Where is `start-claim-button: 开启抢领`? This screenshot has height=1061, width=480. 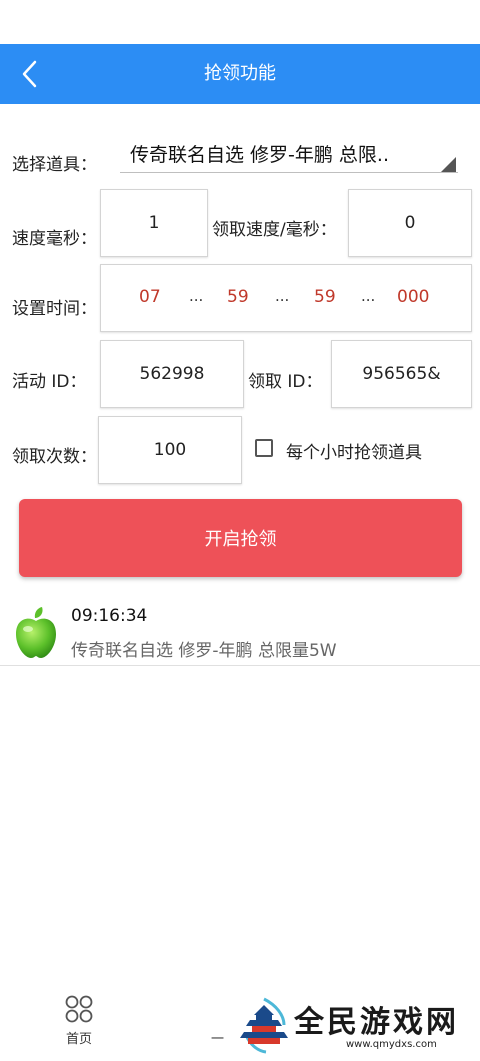 start-claim-button: 开启抢领 is located at coordinates (240, 538).